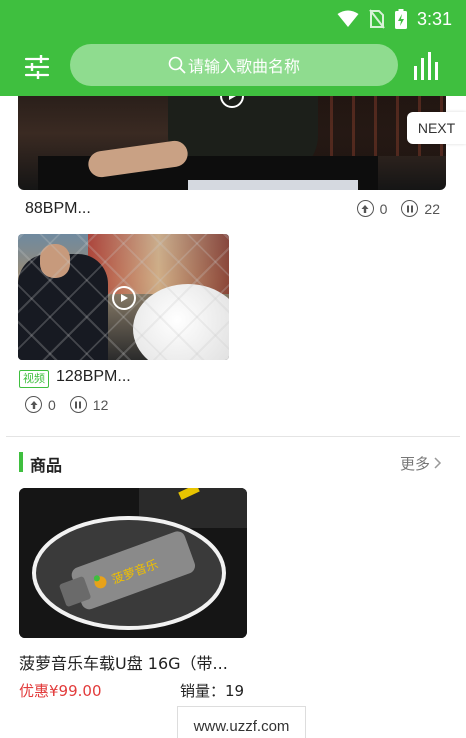 The image size is (466, 738). I want to click on next-button: NEXT, so click(436, 128).